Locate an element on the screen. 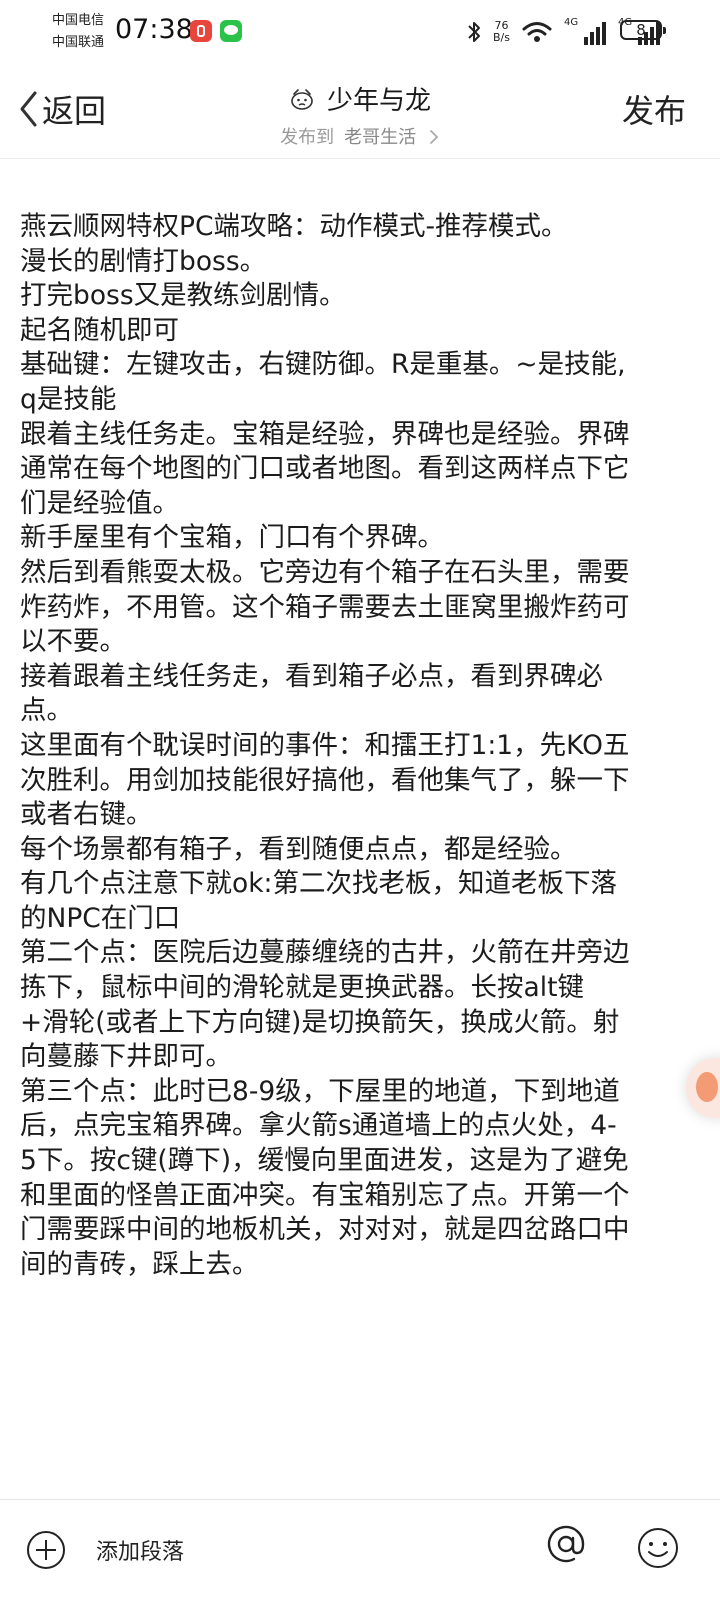  paragraph: 燕云顺网特权PC端攻略：动作模式-推荐模式。 is located at coordinates (326, 227).